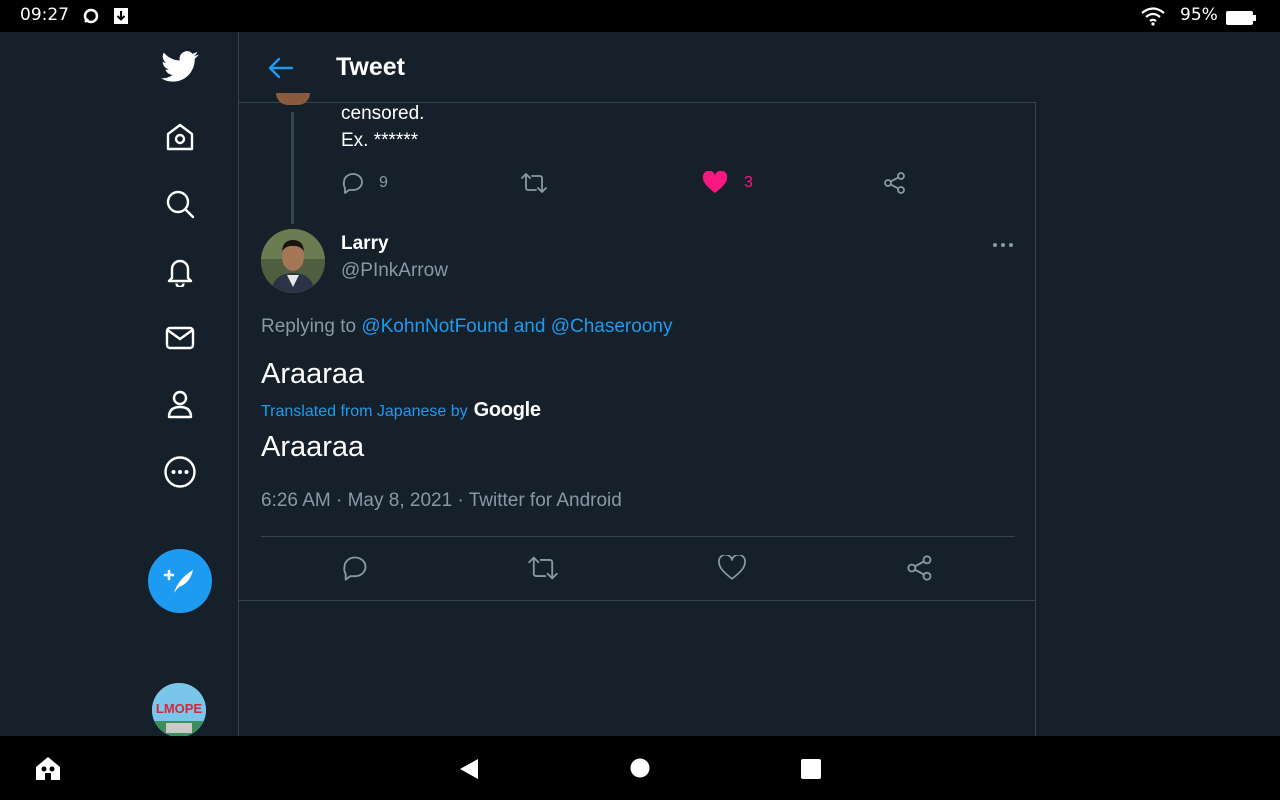 The height and width of the screenshot is (800, 1280). What do you see at coordinates (44, 15) in the screenshot?
I see `status-time: 09:27` at bounding box center [44, 15].